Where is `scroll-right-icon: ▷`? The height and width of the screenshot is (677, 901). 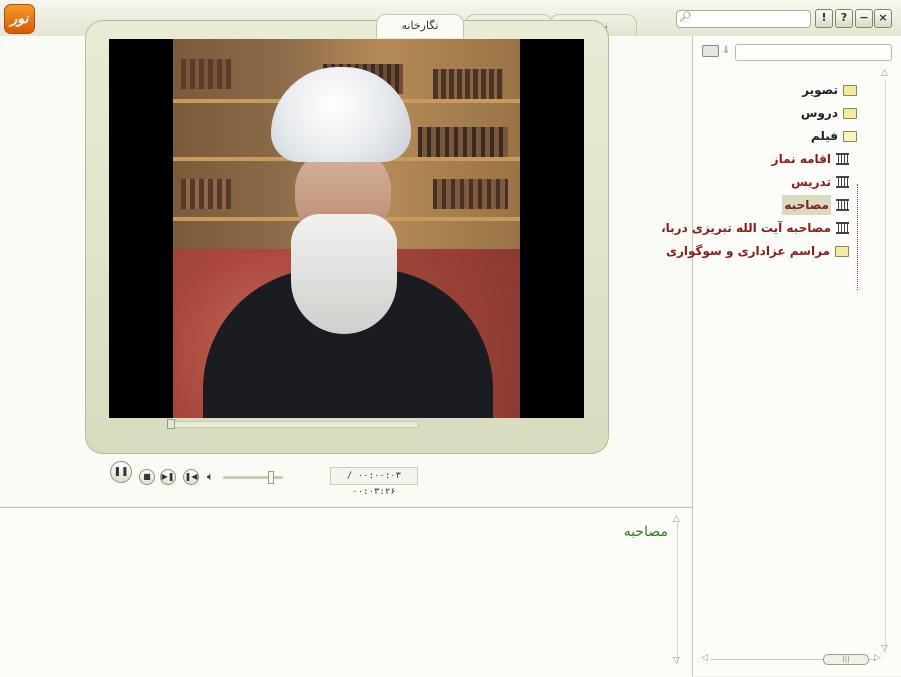 scroll-right-icon: ▷ is located at coordinates (877, 658).